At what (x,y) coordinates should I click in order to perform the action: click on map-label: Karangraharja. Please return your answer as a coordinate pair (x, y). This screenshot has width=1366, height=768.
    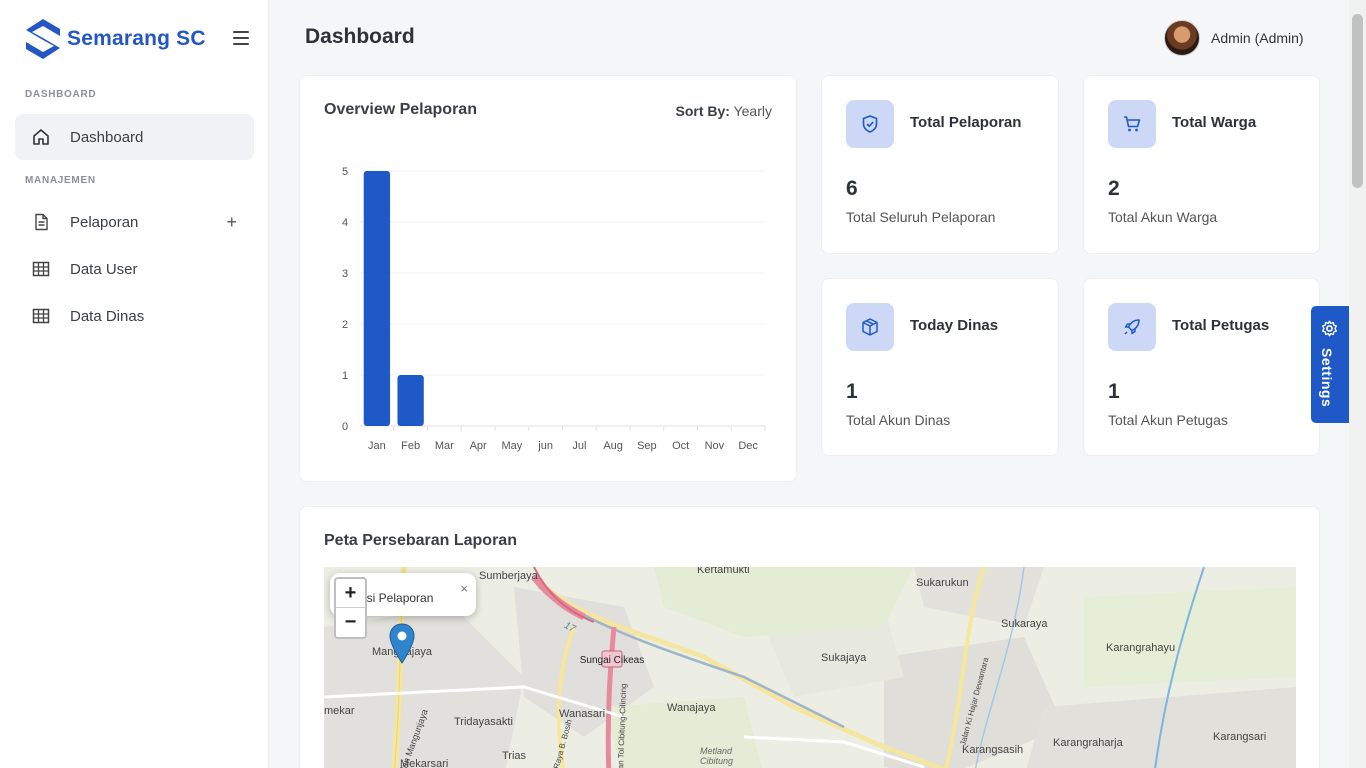
    Looking at the image, I should click on (1088, 743).